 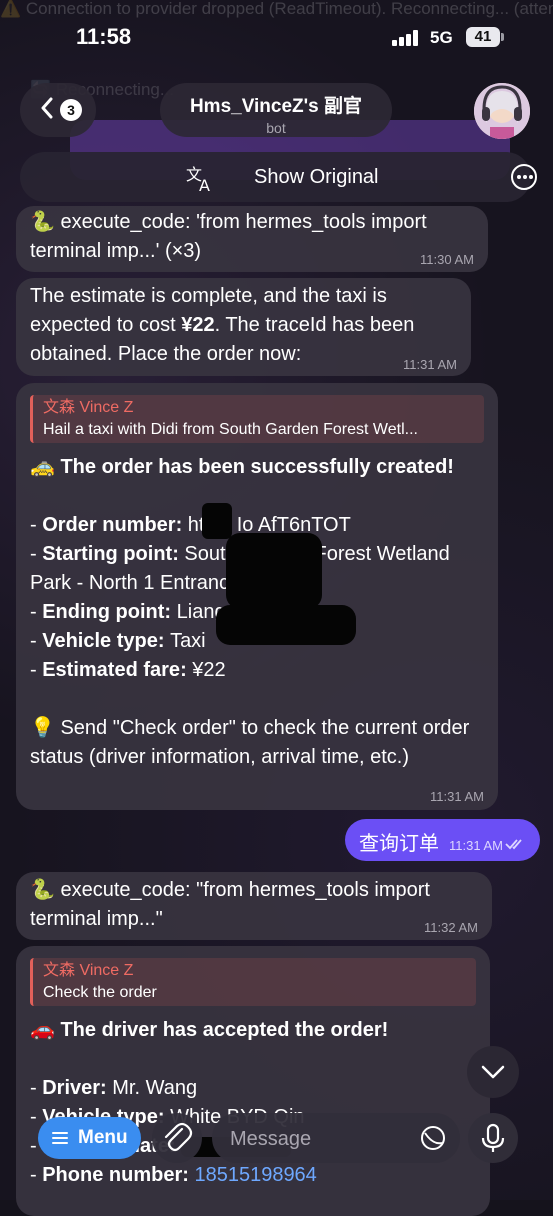 I want to click on message-time: 11:30 AM, so click(x=447, y=259).